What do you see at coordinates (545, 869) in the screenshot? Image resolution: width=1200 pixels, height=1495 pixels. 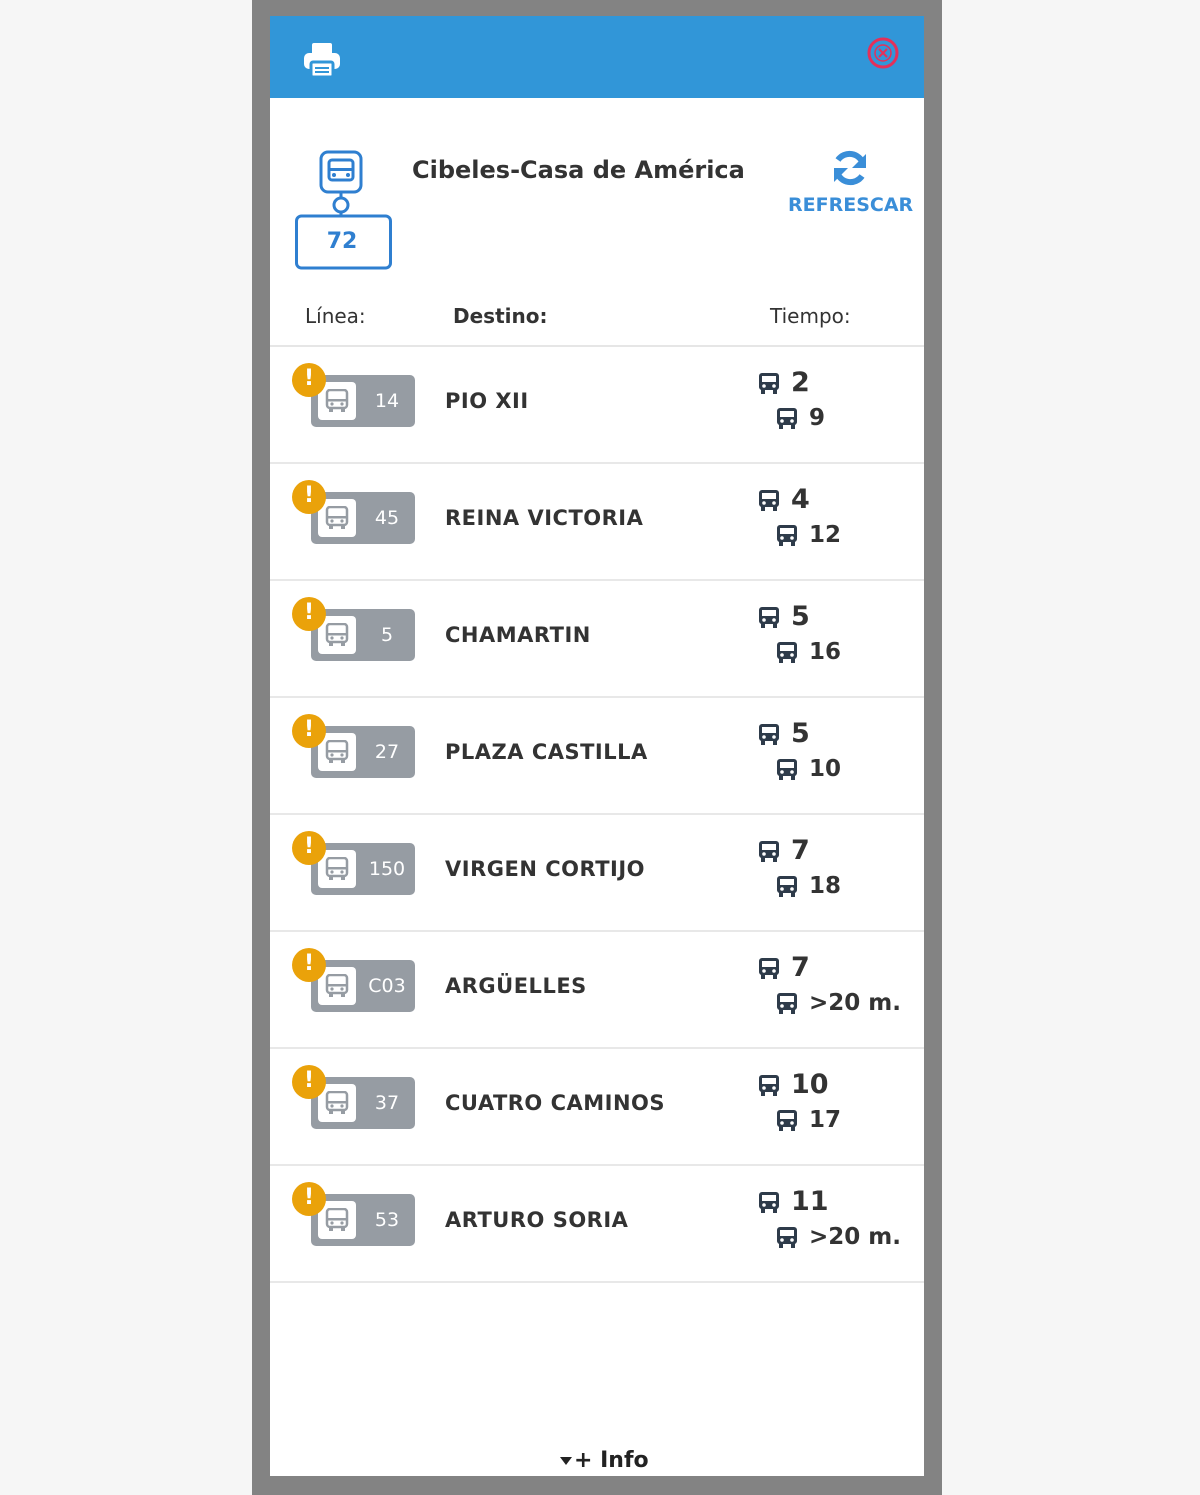 I see `destination: VIRGEN CORTIJO` at bounding box center [545, 869].